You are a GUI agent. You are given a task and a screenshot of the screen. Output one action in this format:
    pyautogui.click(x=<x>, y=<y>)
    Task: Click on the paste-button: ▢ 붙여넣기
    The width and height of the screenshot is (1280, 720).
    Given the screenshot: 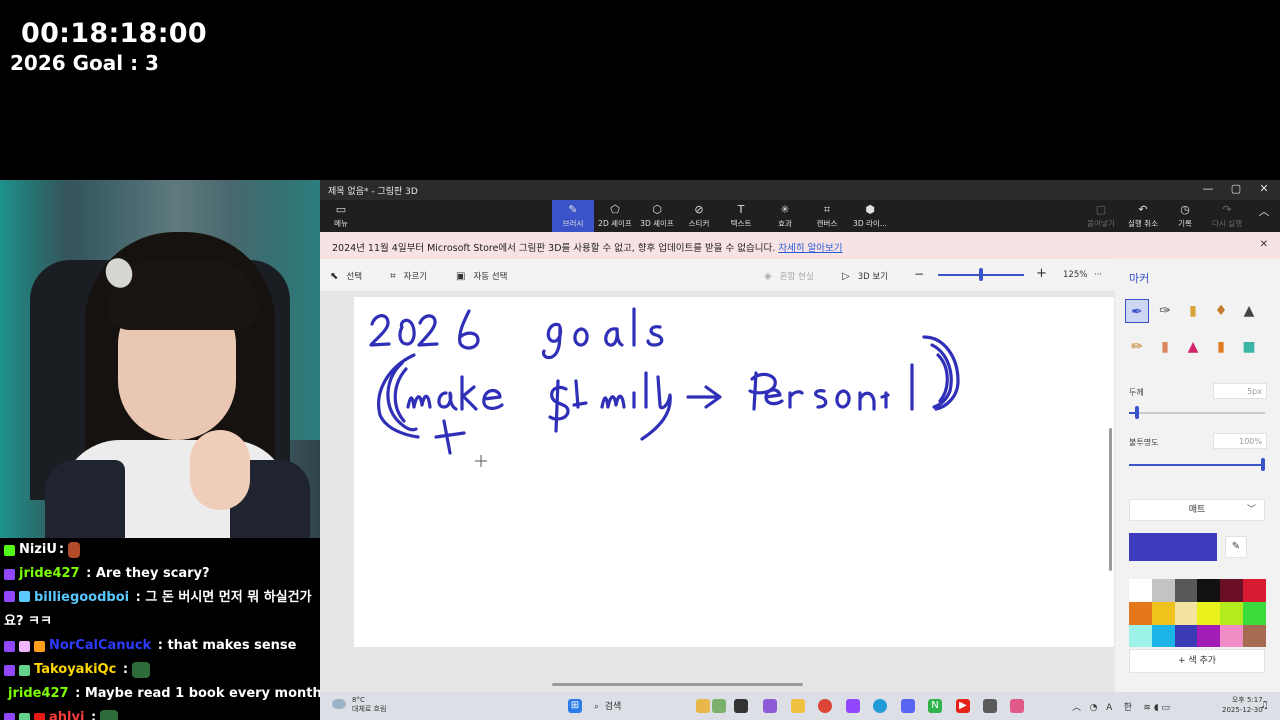 What is the action you would take?
    pyautogui.click(x=1101, y=216)
    